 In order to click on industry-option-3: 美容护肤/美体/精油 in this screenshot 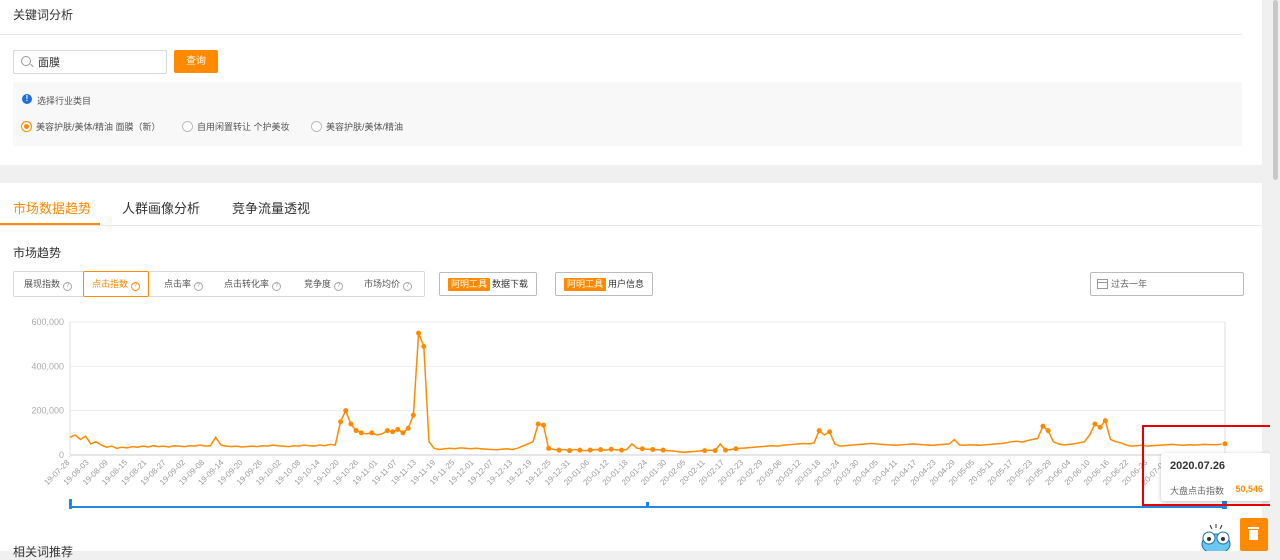, I will do `click(357, 126)`.